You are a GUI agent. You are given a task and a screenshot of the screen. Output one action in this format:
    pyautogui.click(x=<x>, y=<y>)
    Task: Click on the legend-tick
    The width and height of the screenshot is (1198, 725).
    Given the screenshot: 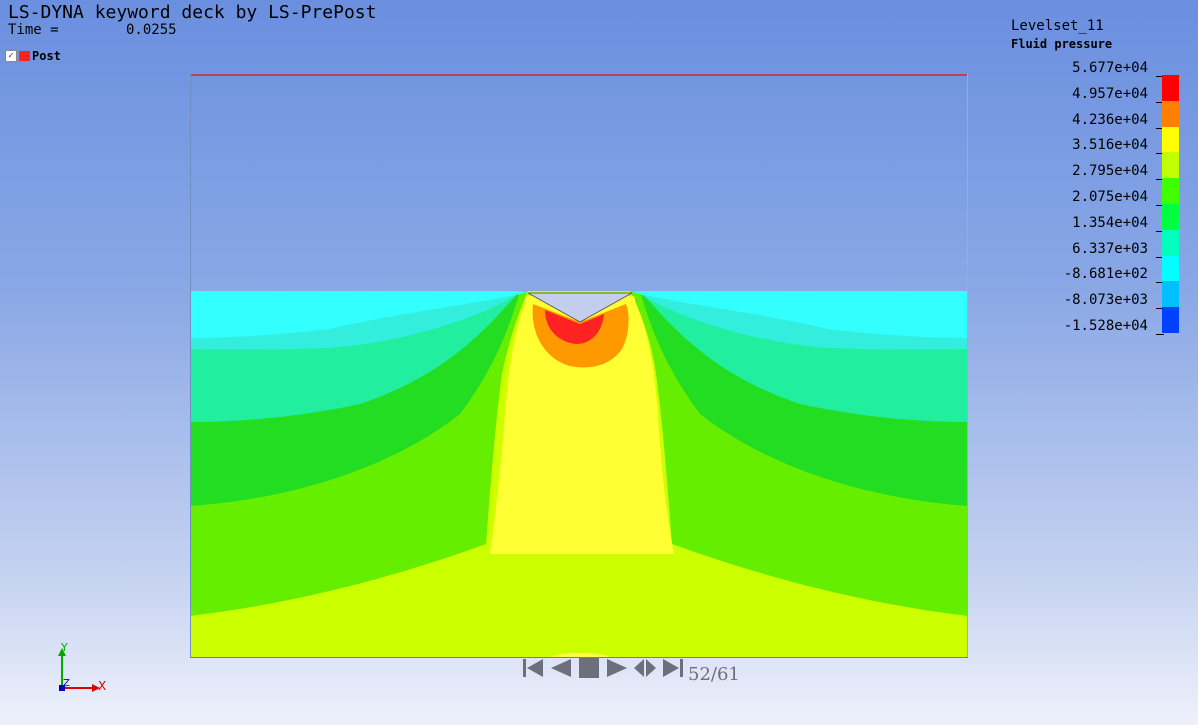 What is the action you would take?
    pyautogui.click(x=1160, y=334)
    